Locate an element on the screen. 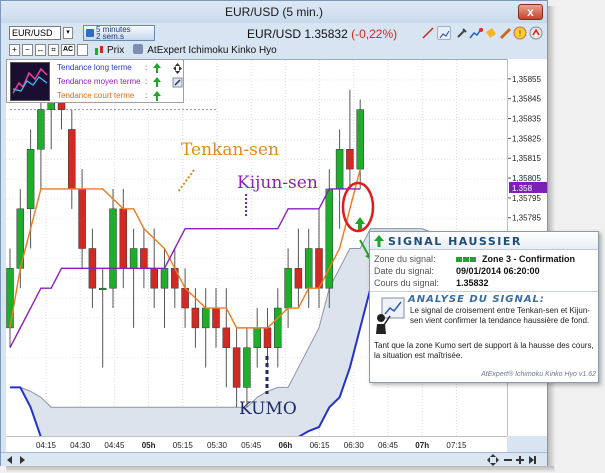  time-tick-label: 06:15 is located at coordinates (320, 445).